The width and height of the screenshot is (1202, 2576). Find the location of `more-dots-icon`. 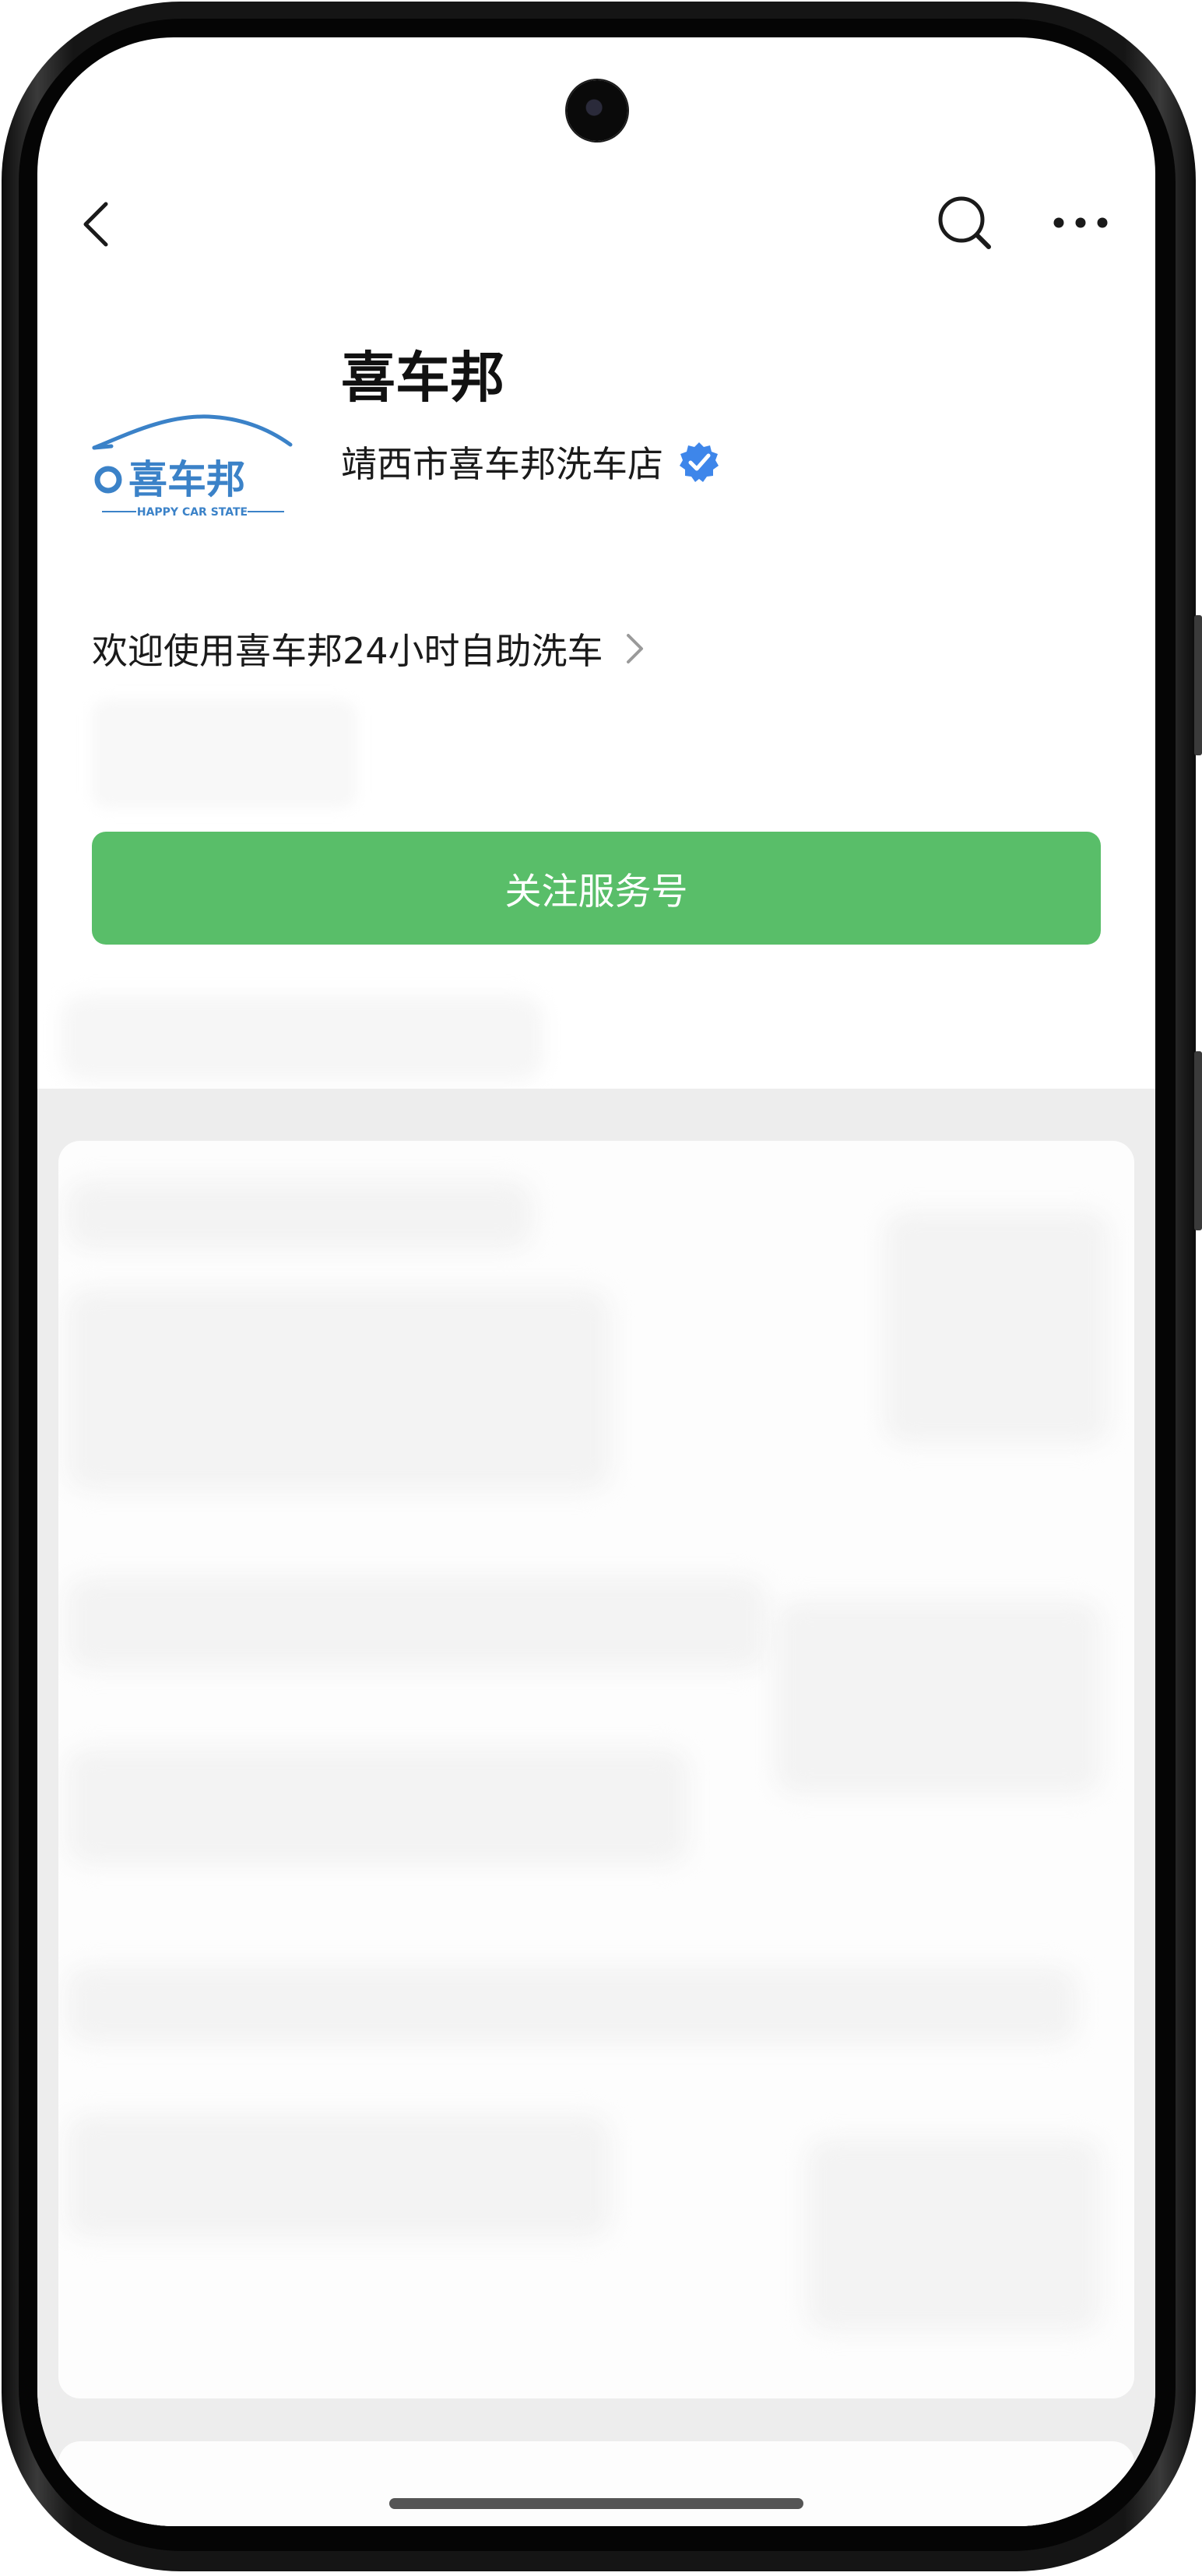

more-dots-icon is located at coordinates (1080, 222).